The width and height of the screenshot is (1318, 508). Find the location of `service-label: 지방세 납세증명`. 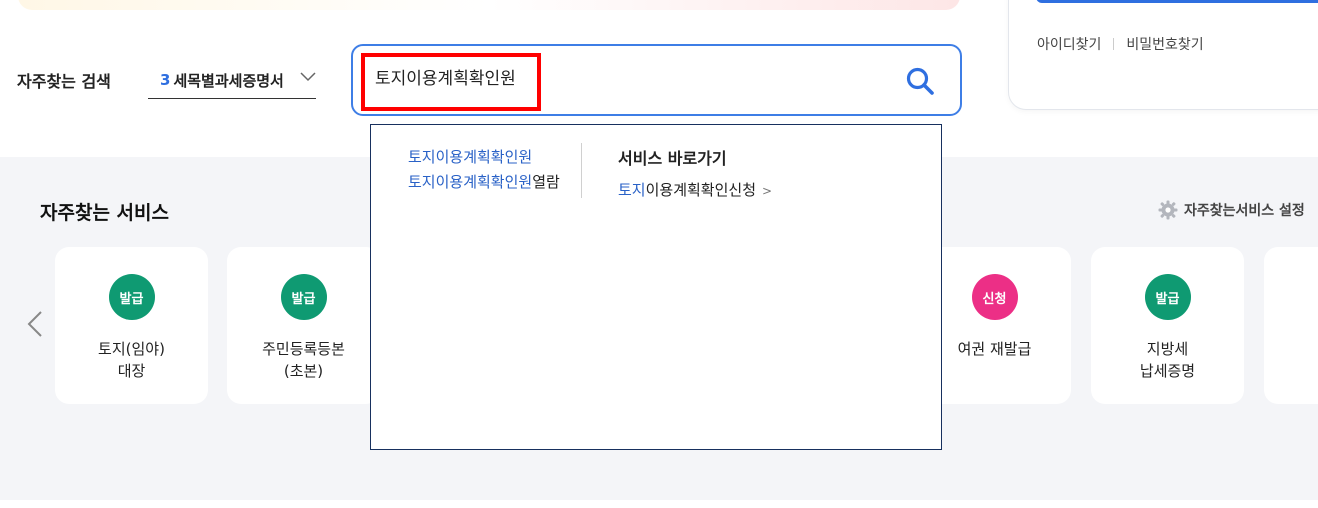

service-label: 지방세 납세증명 is located at coordinates (1167, 360).